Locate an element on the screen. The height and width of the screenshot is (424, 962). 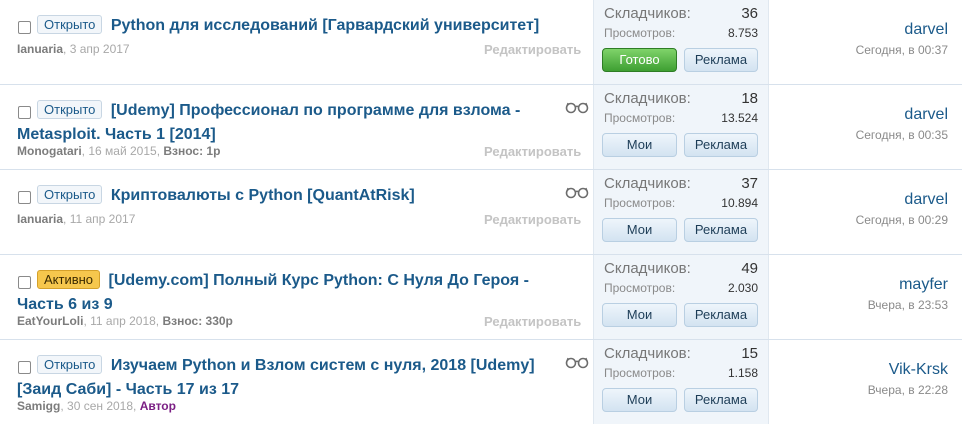
participants-count: 18 is located at coordinates (749, 98).